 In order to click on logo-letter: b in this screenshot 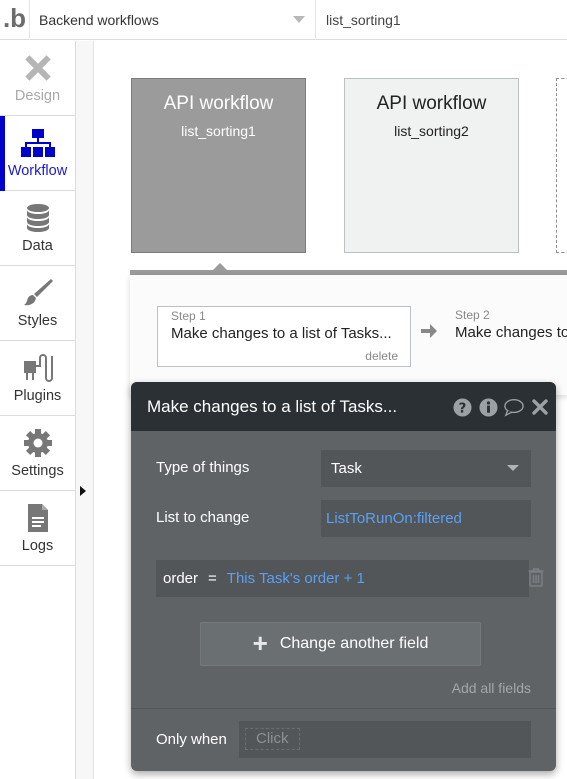, I will do `click(18, 18)`.